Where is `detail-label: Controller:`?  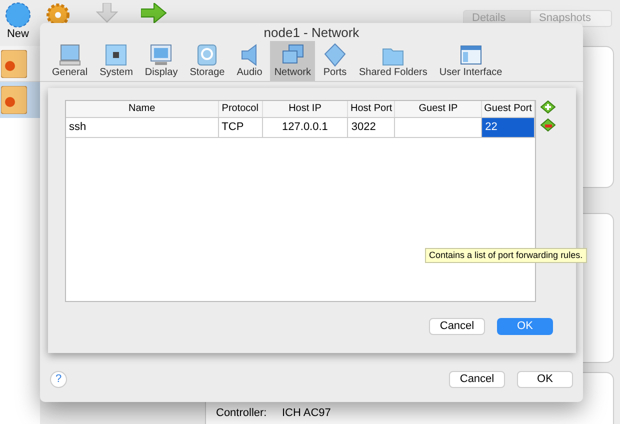 detail-label: Controller: is located at coordinates (242, 413).